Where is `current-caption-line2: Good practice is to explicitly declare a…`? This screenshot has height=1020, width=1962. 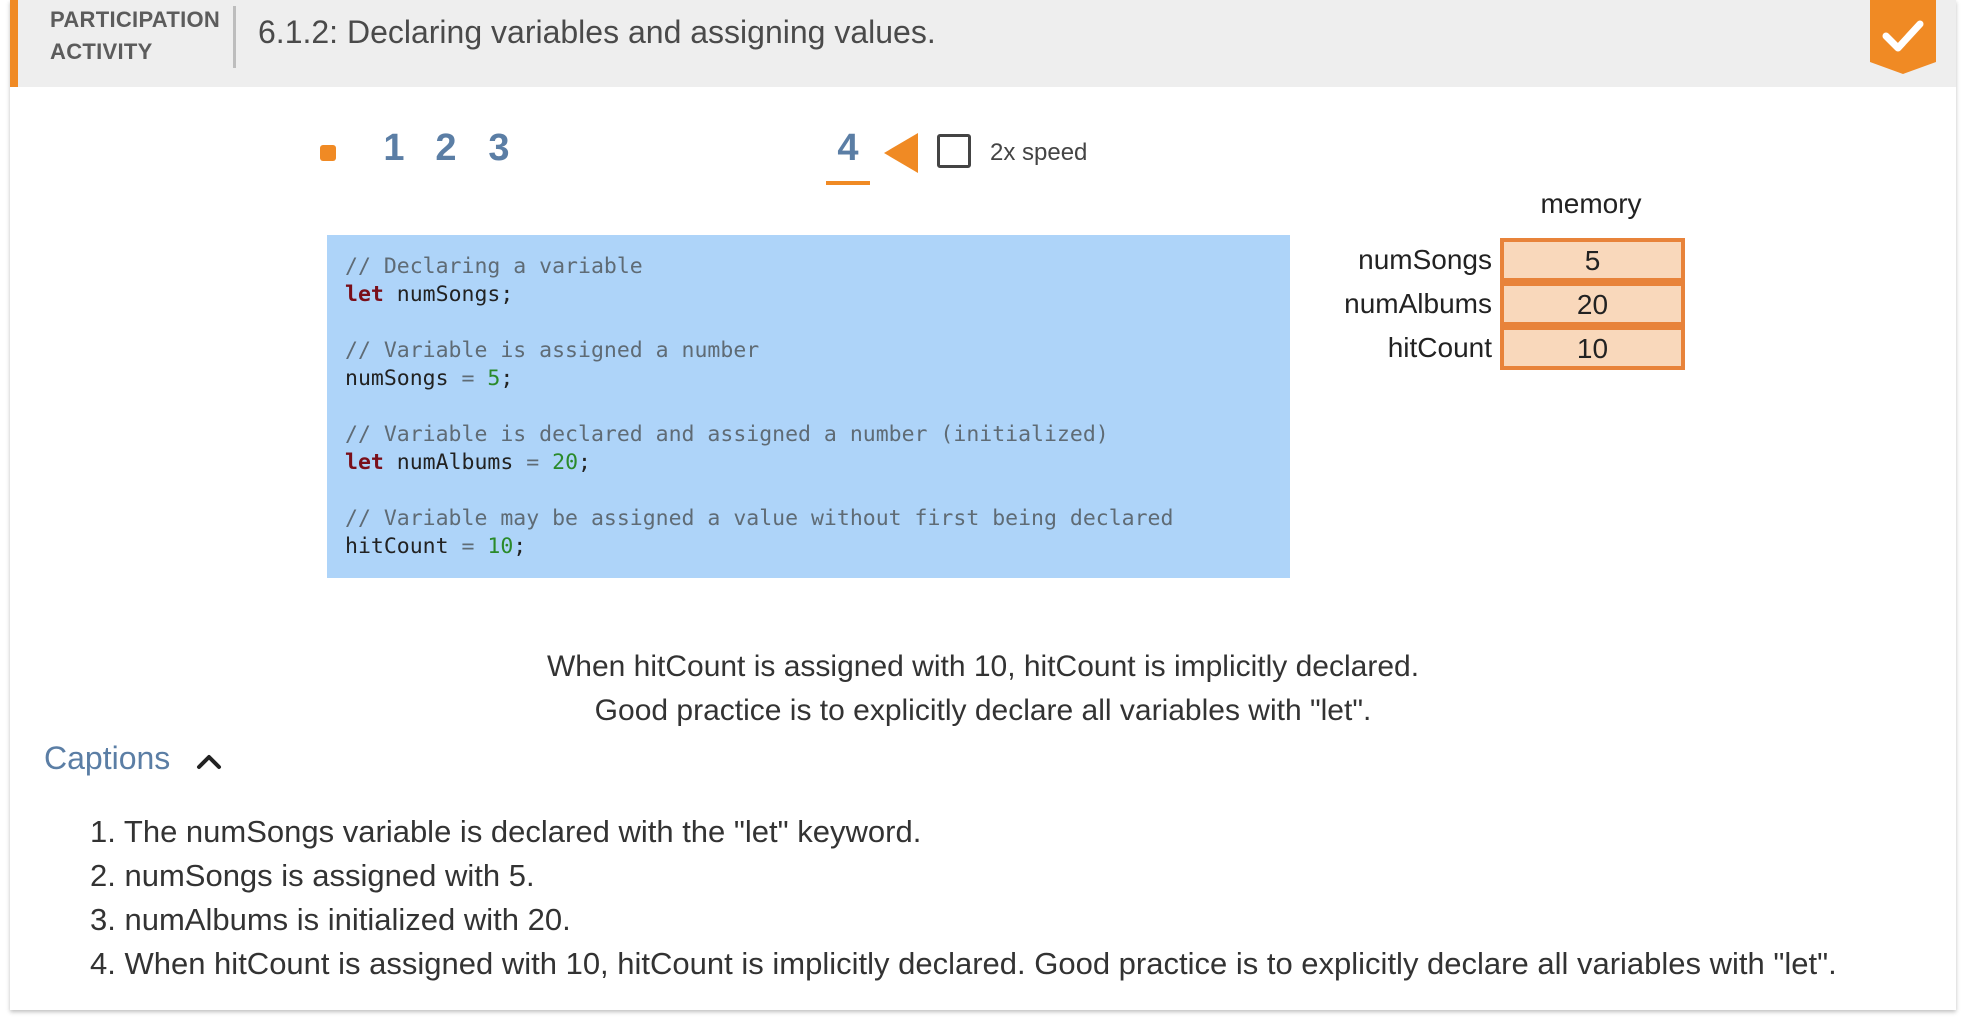
current-caption-line2: Good practice is to explicitly declare a… is located at coordinates (983, 710).